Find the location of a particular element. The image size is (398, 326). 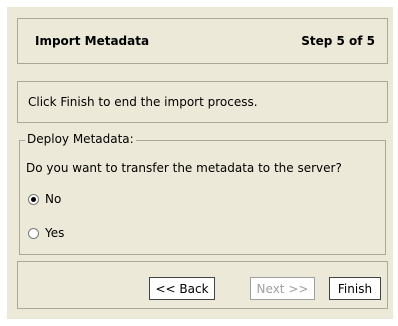

wizard-step-indicator: Step 5 of 5 is located at coordinates (338, 41).